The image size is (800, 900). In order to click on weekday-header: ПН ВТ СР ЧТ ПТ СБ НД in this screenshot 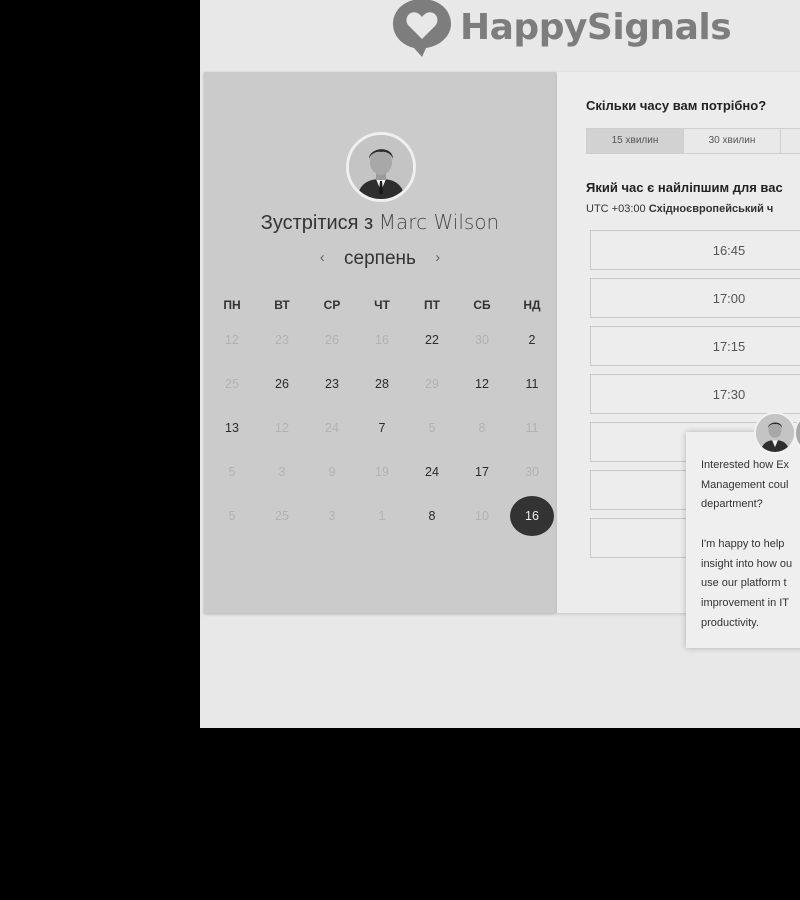, I will do `click(382, 308)`.